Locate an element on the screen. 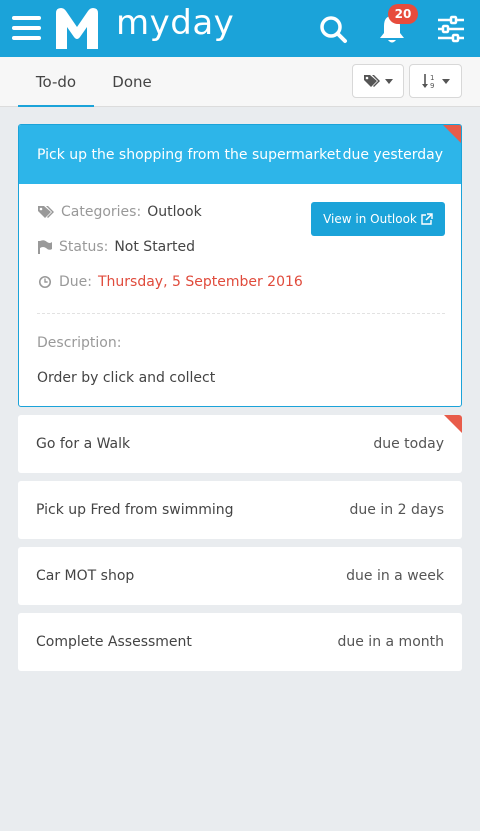 This screenshot has width=480, height=831. hamburger-icon is located at coordinates (26, 28).